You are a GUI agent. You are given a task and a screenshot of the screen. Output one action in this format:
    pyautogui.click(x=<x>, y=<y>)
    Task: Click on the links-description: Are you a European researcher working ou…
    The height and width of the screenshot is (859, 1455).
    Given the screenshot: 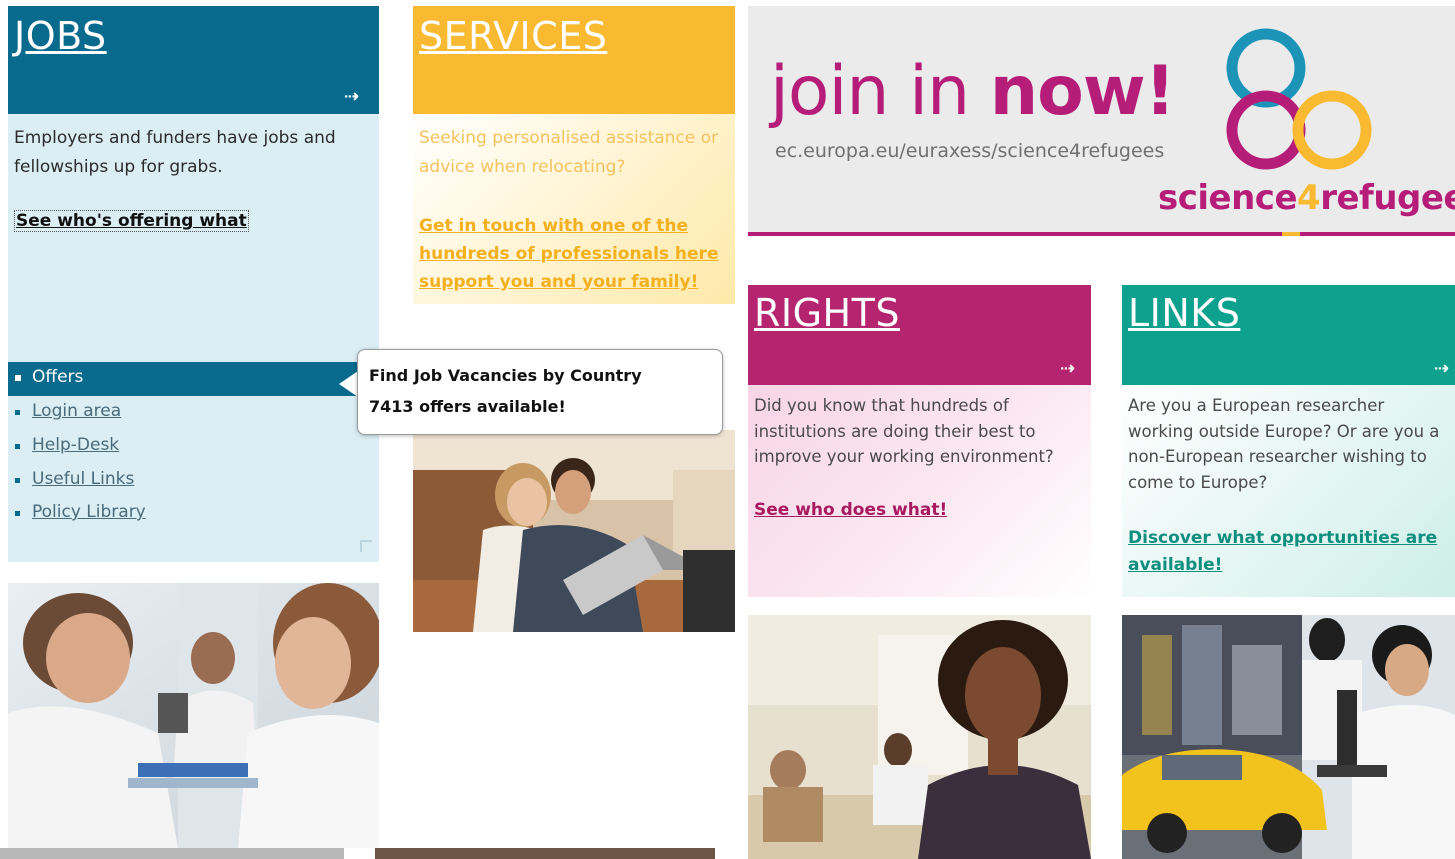 What is the action you would take?
    pyautogui.click(x=1284, y=444)
    